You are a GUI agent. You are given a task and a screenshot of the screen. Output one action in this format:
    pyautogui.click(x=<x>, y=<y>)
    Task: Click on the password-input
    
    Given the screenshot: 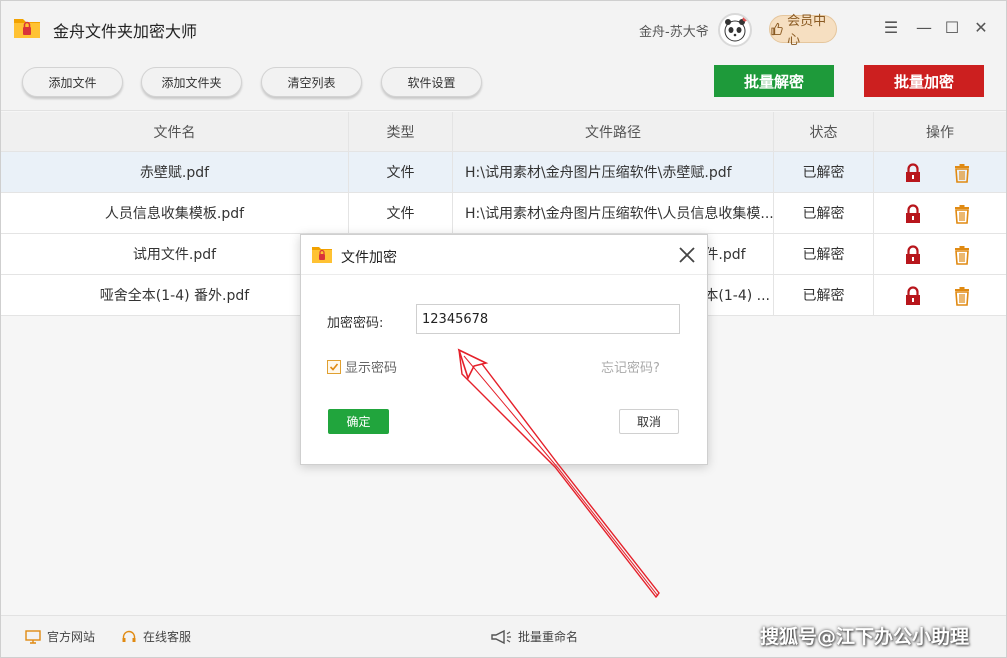 What is the action you would take?
    pyautogui.click(x=548, y=319)
    